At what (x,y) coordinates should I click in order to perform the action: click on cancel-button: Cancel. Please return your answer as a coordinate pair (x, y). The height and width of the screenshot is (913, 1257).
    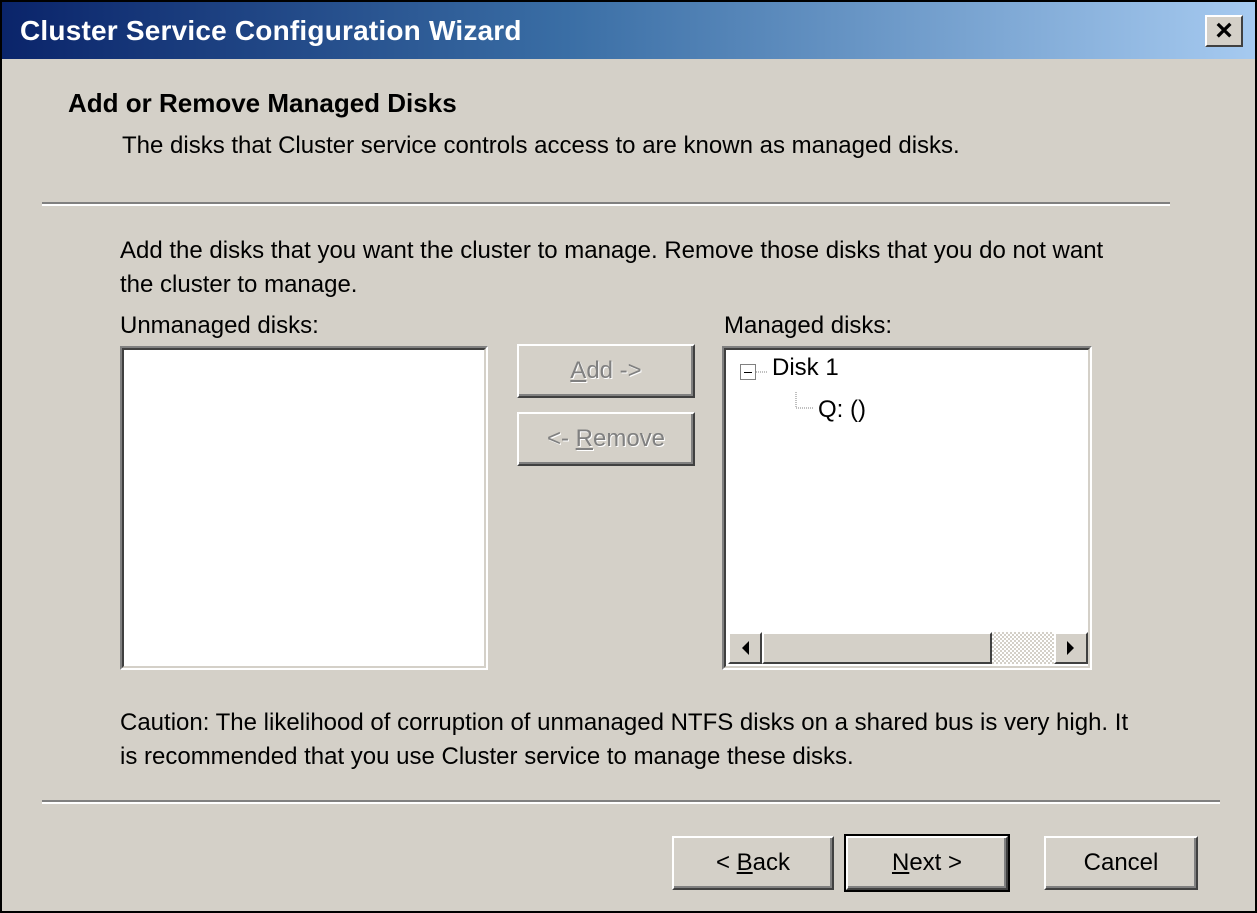
    Looking at the image, I should click on (1121, 863).